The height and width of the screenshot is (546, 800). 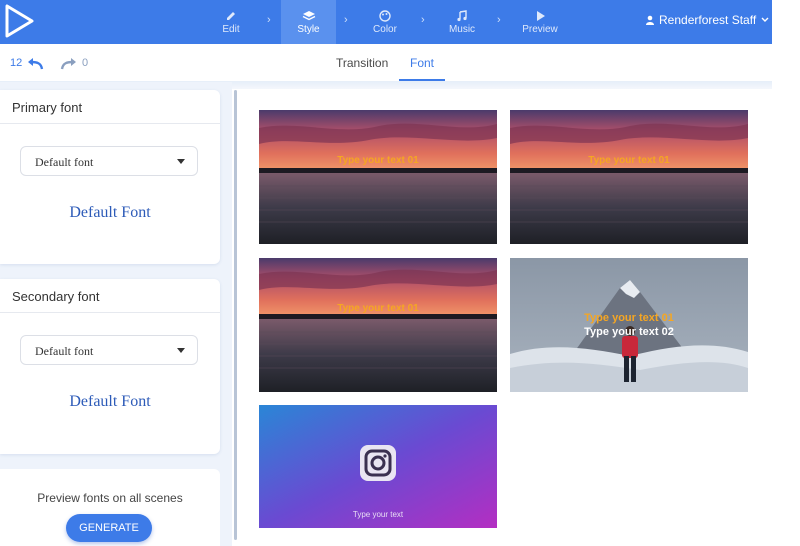 I want to click on secondary-font-select: Default font, so click(x=109, y=350).